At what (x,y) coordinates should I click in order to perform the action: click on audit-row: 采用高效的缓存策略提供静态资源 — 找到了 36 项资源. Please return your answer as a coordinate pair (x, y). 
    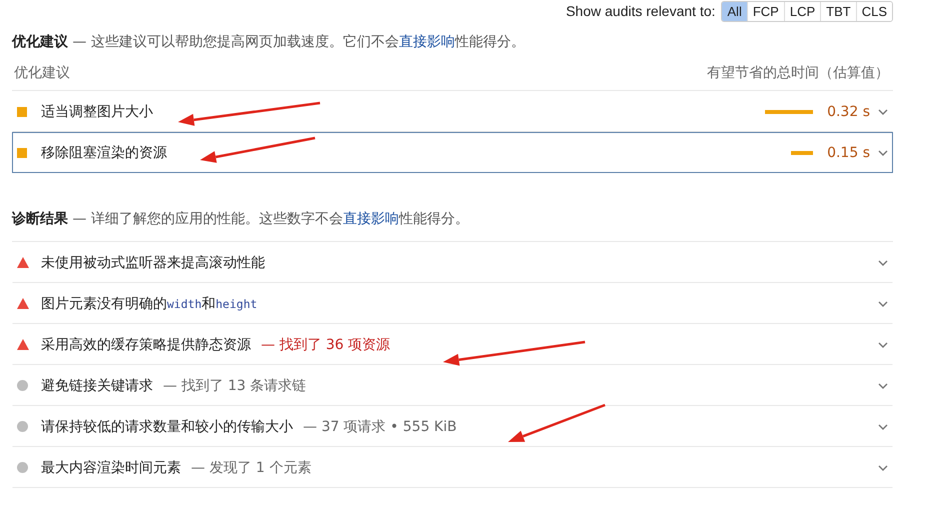
    Looking at the image, I should click on (452, 344).